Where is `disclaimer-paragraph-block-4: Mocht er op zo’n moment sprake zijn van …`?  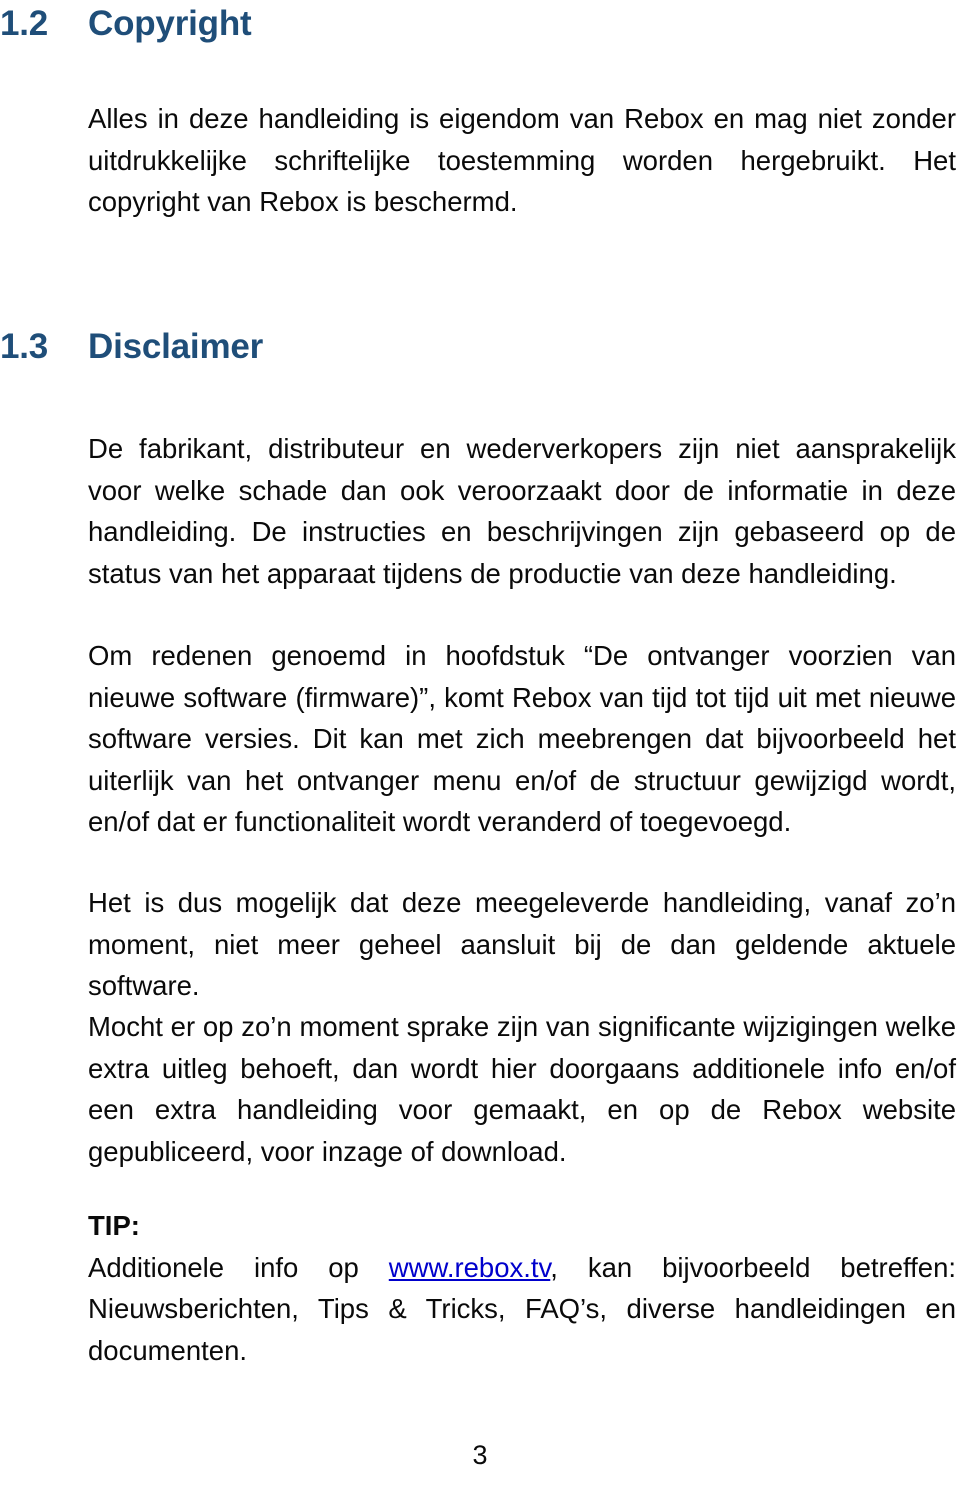 disclaimer-paragraph-block-4: Mocht er op zo’n moment sprake zijn van … is located at coordinates (522, 1089).